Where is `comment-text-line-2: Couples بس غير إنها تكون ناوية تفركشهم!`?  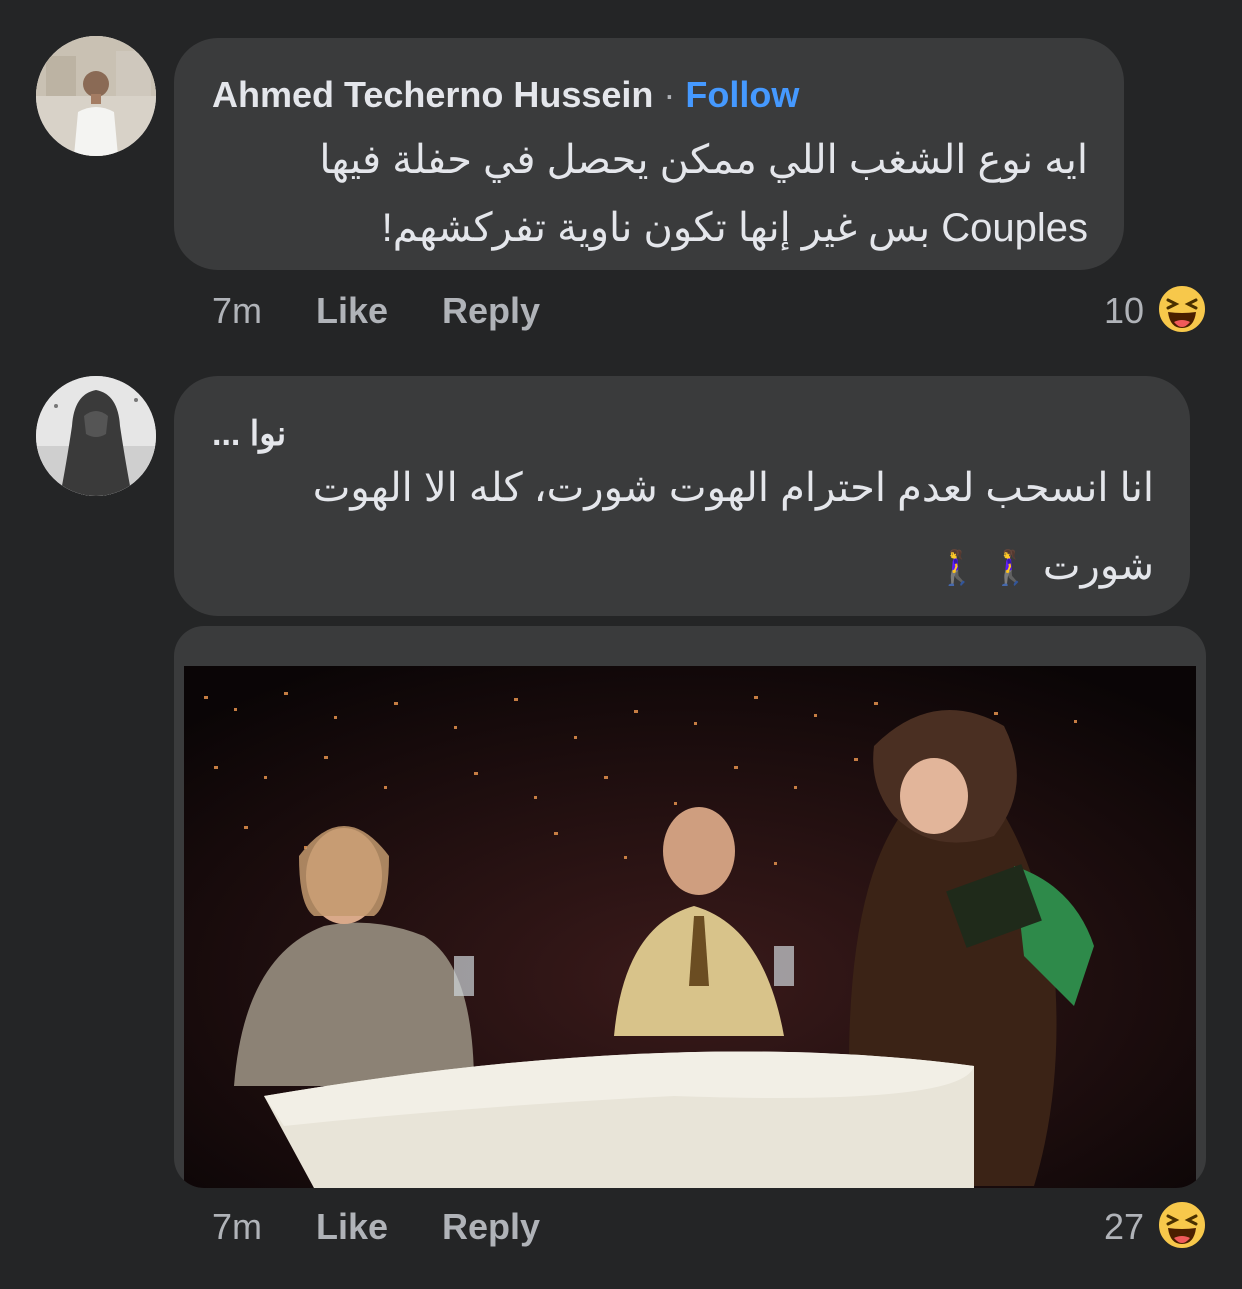
comment-text-line-2: Couples بس غير إنها تكون ناوية تفركشهم! is located at coordinates (734, 228).